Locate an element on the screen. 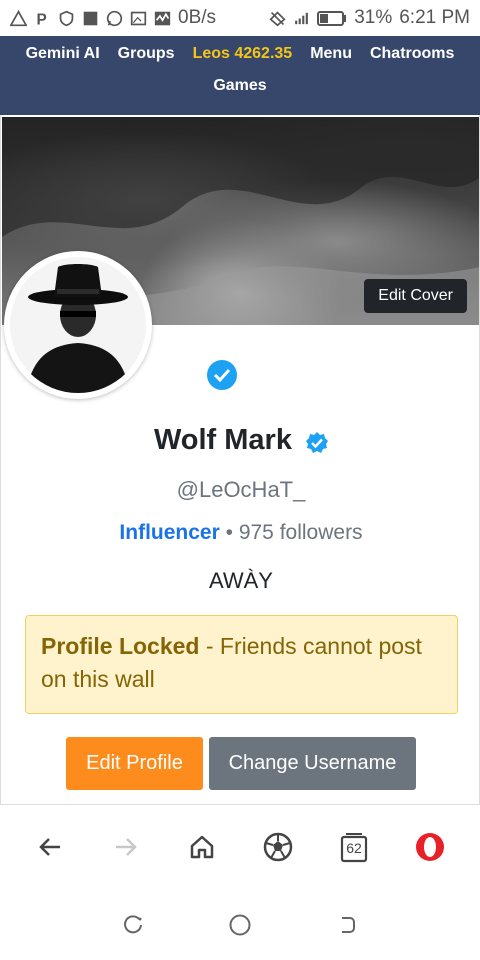 This screenshot has height=960, width=480. avatar-image is located at coordinates (78, 325).